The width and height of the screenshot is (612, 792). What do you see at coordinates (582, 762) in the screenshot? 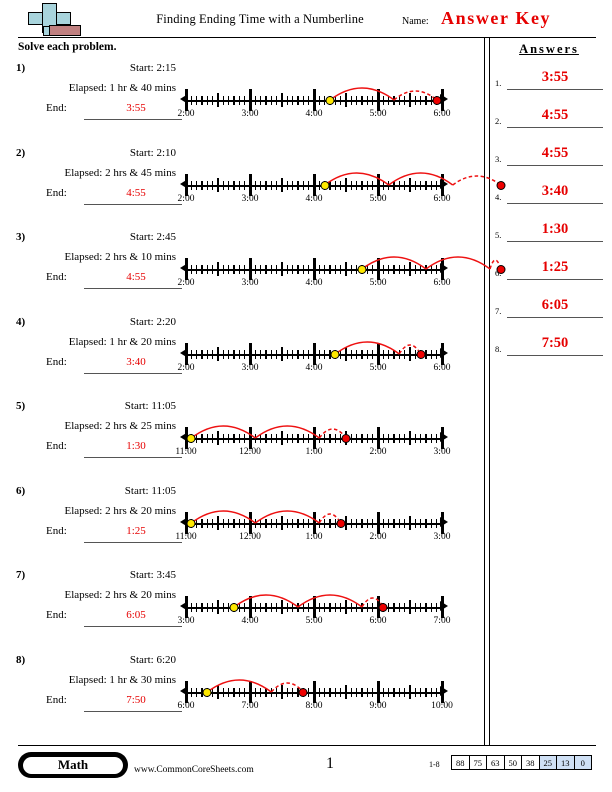
I see `score-cell: 0` at bounding box center [582, 762].